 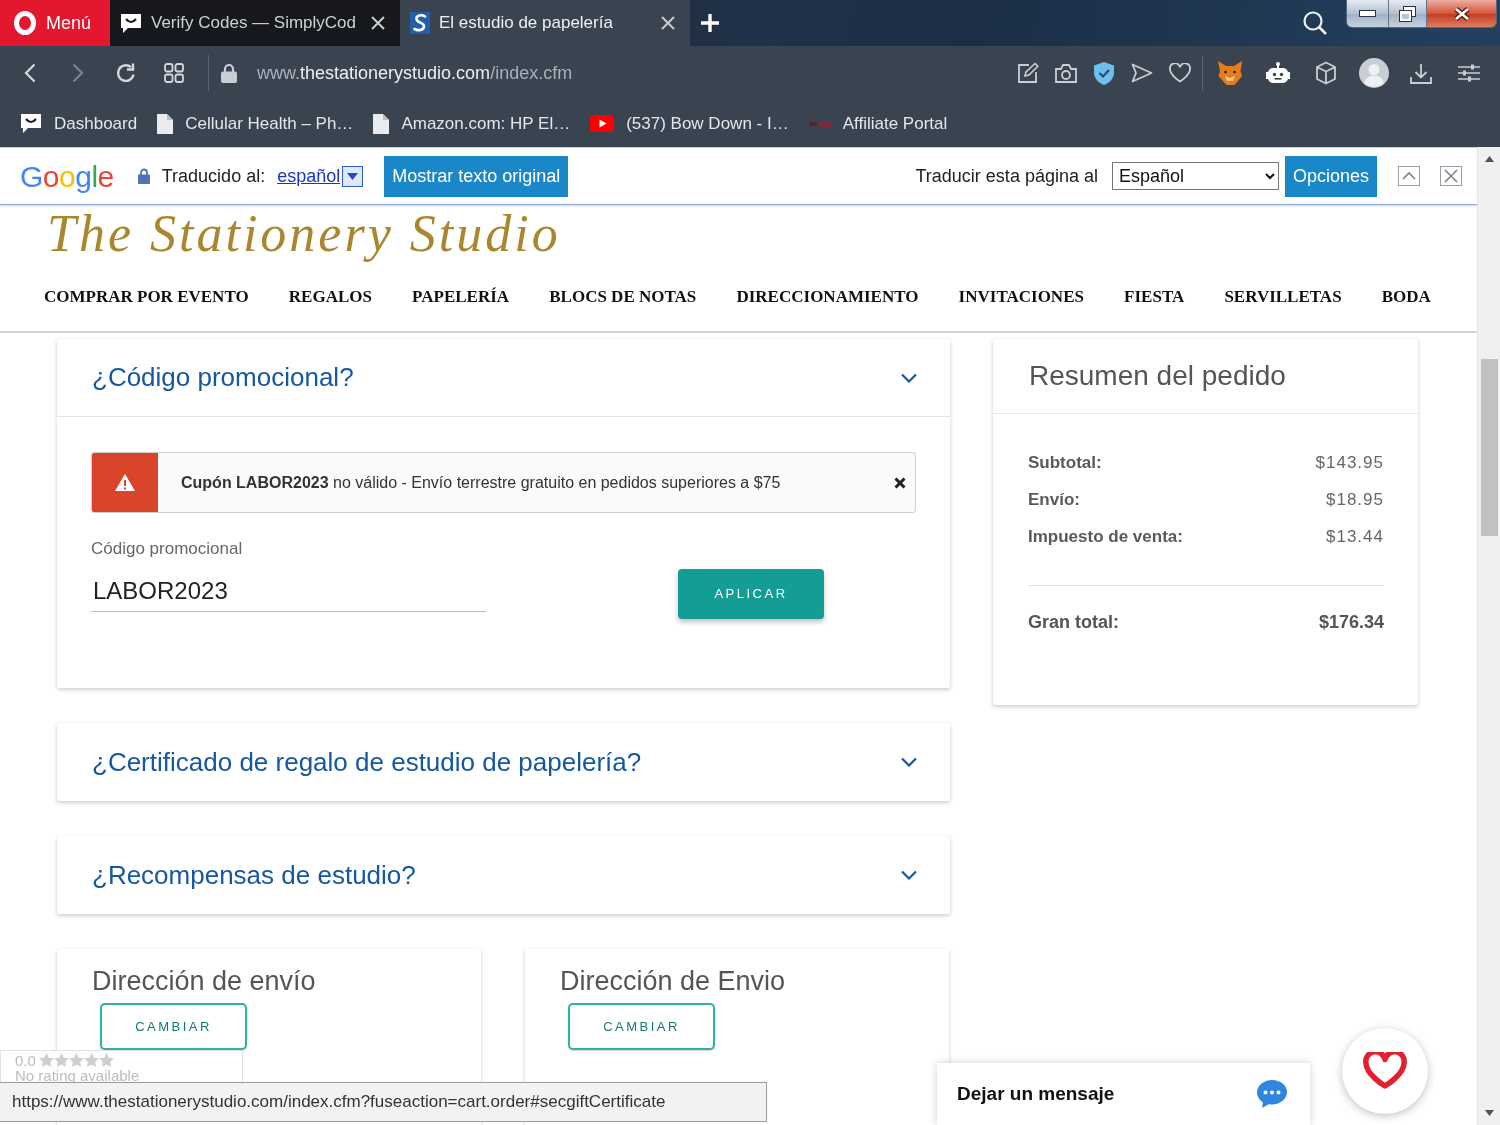 What do you see at coordinates (288, 591) in the screenshot?
I see `promo-code-field: LABOR2023` at bounding box center [288, 591].